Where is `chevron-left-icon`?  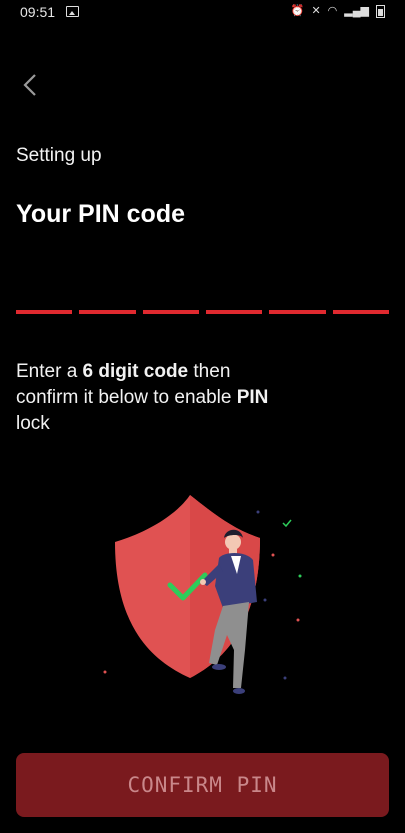
chevron-left-icon is located at coordinates (29, 85).